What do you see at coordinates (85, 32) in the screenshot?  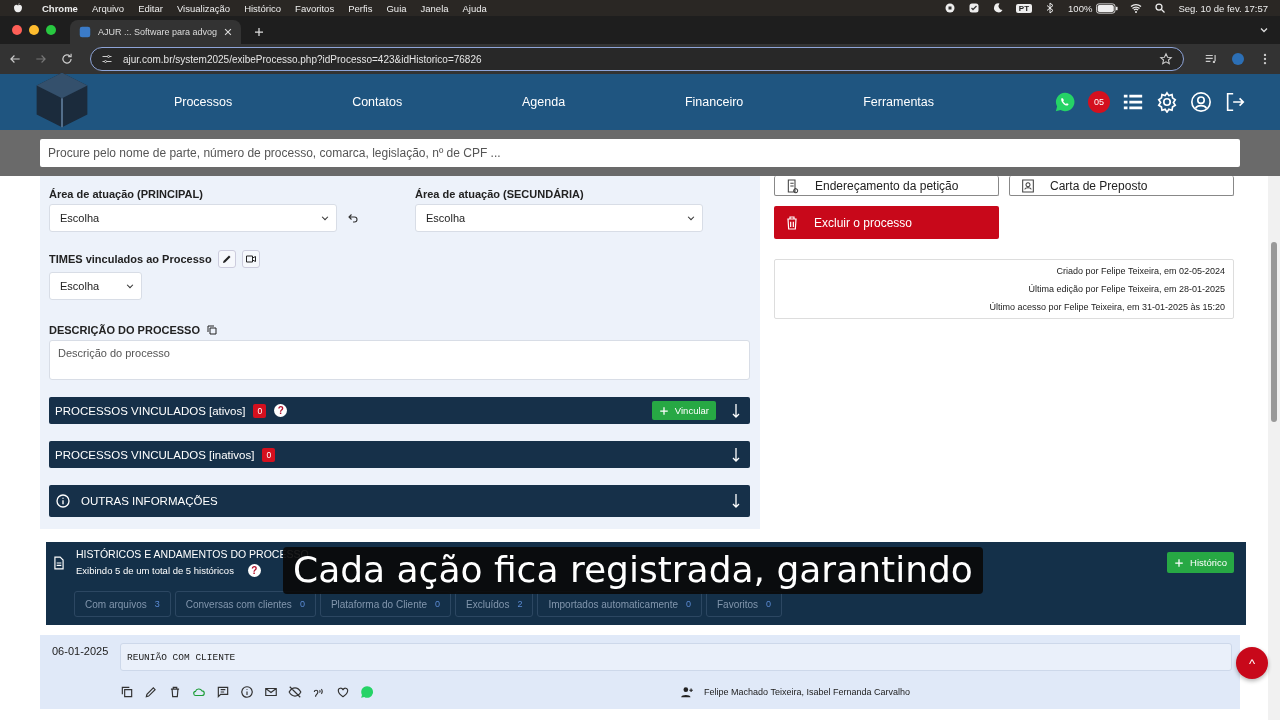 I see `site-favicon` at bounding box center [85, 32].